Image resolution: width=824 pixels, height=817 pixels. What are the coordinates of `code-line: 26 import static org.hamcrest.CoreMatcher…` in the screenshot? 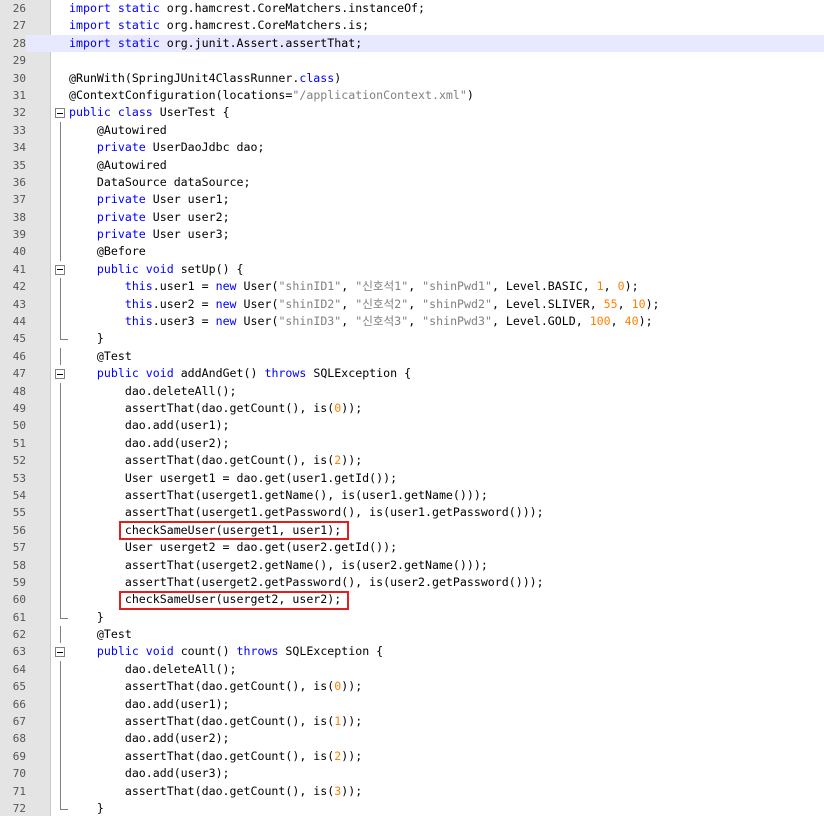 It's located at (412, 8).